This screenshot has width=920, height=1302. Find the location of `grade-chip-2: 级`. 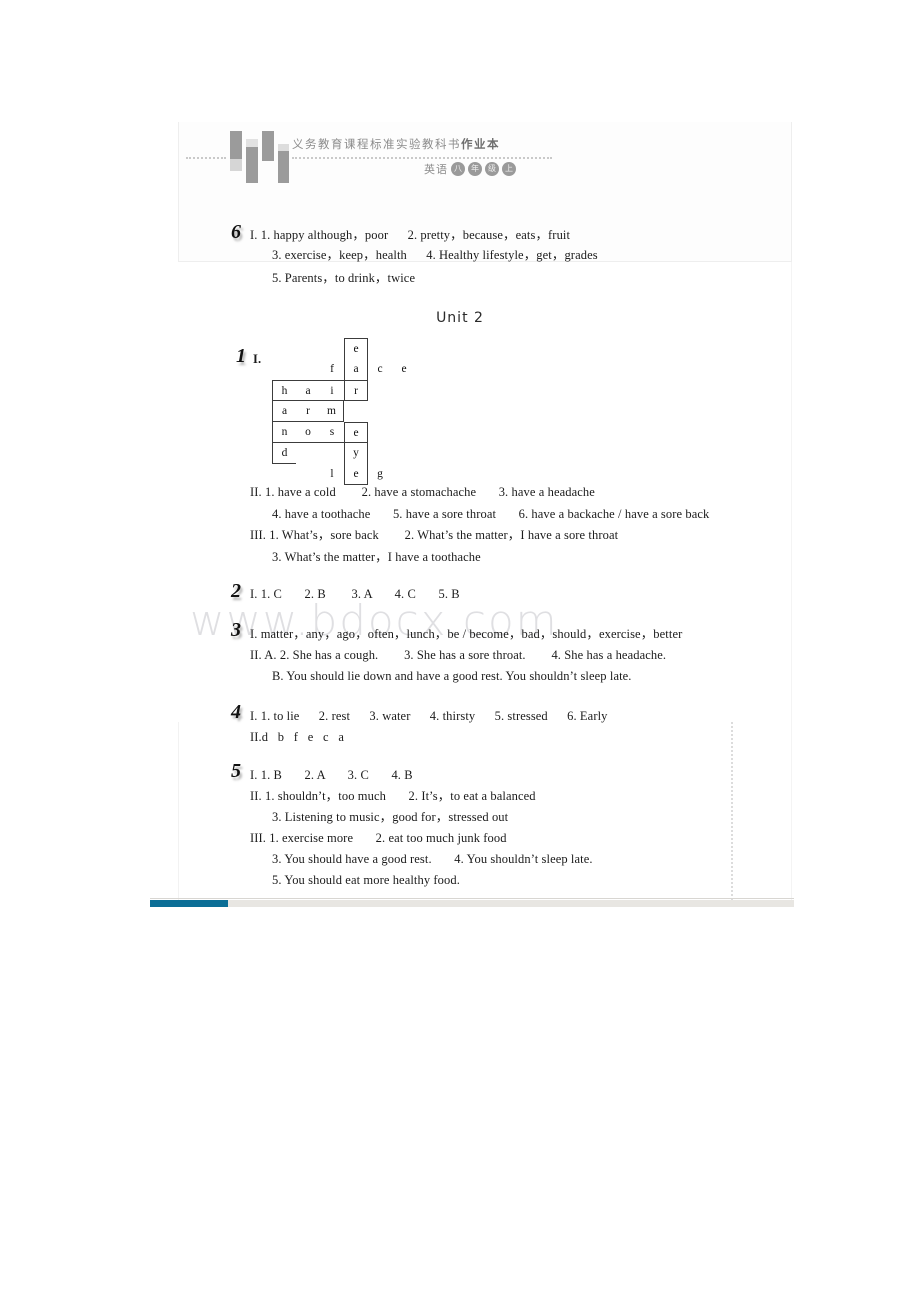

grade-chip-2: 级 is located at coordinates (492, 169).